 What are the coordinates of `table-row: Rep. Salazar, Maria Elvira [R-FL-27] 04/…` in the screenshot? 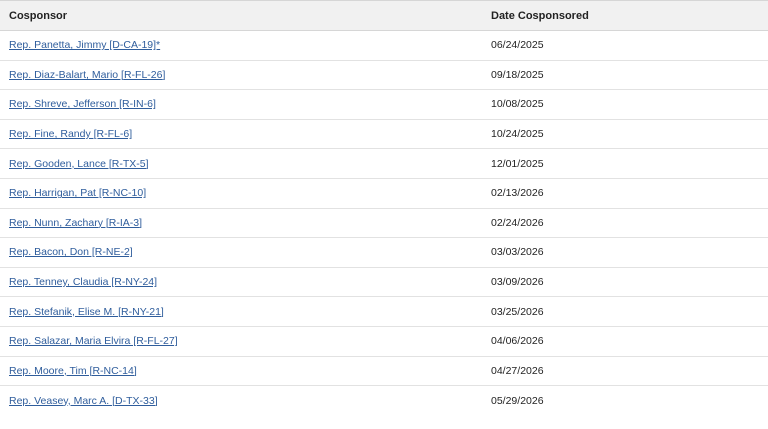 It's located at (384, 341).